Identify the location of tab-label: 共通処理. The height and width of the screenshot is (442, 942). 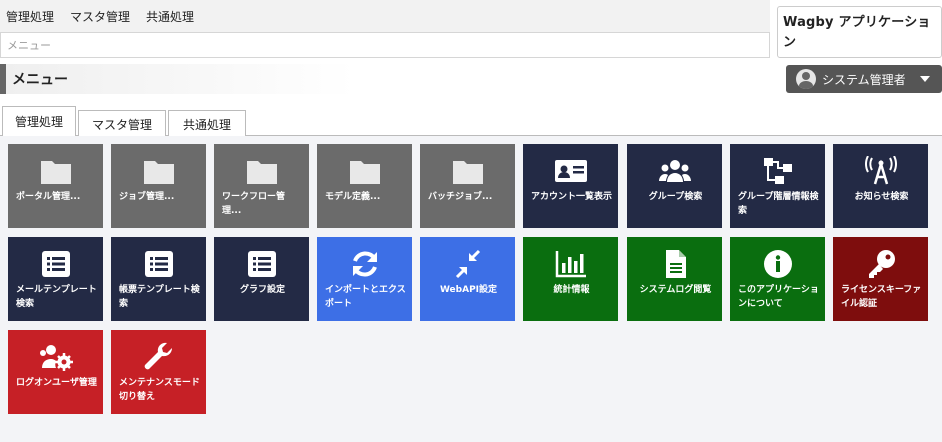
(206, 124).